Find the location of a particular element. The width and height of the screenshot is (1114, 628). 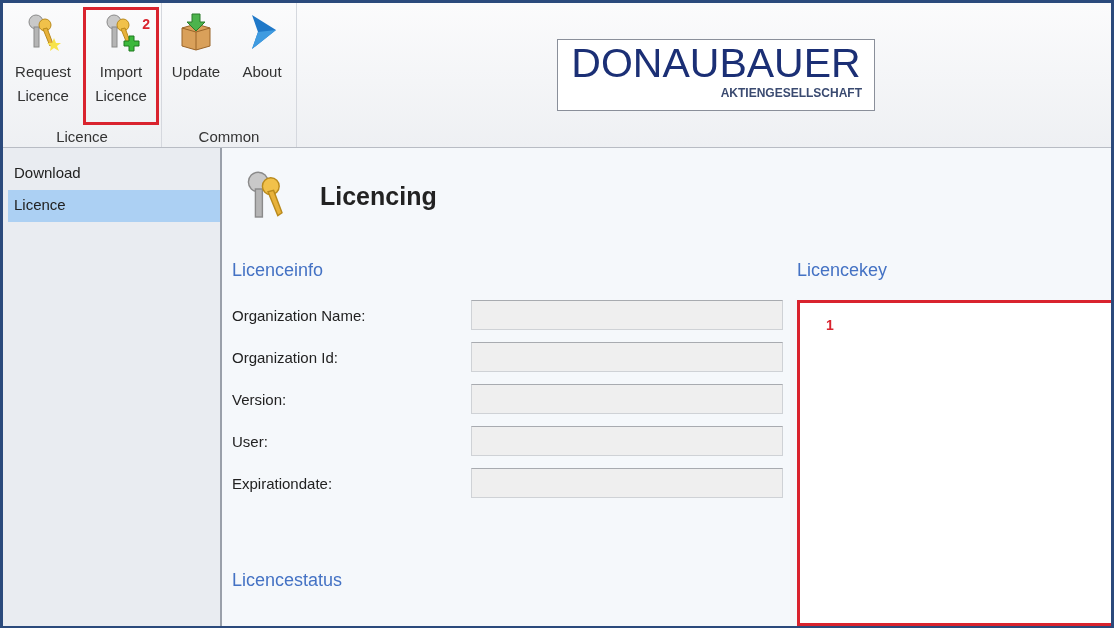

sidebar-item: Download is located at coordinates (114, 174).